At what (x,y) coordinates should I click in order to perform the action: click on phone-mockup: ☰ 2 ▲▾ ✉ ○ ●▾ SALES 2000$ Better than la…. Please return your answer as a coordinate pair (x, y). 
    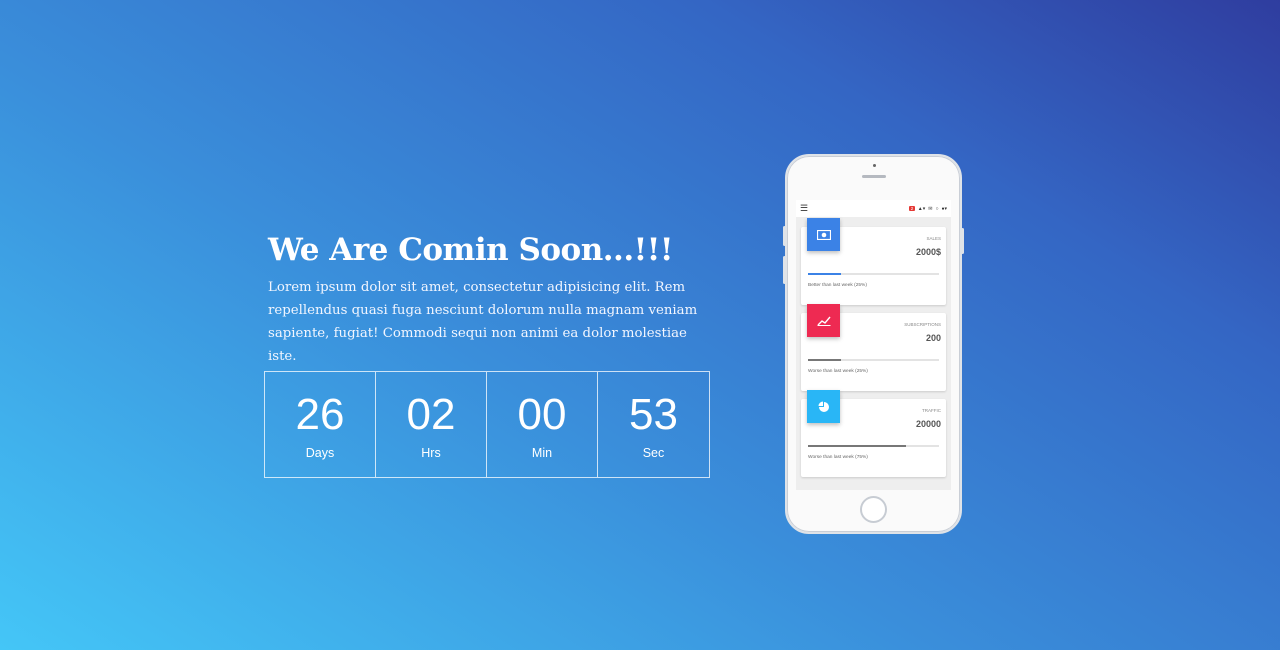
    Looking at the image, I should click on (873, 344).